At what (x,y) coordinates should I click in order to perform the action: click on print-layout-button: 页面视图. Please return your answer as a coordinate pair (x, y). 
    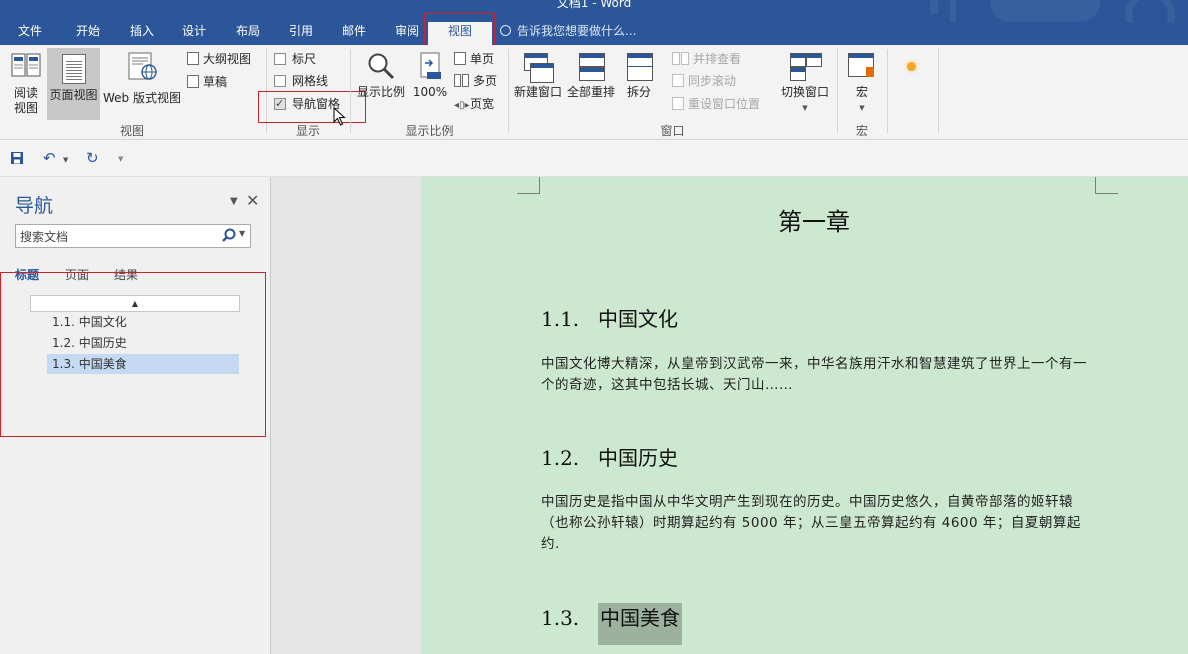
    Looking at the image, I should click on (73, 84).